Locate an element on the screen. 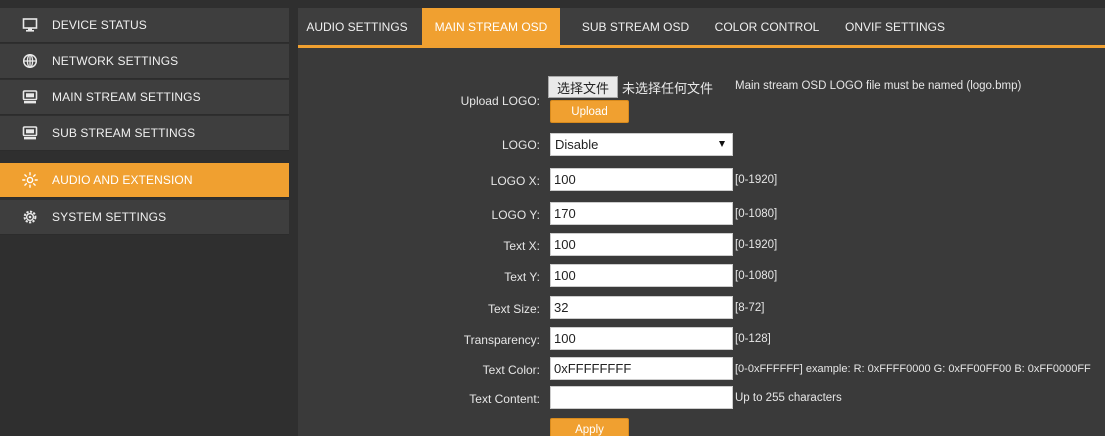 This screenshot has height=436, width=1105. text-y-label: Text Y: is located at coordinates (522, 277).